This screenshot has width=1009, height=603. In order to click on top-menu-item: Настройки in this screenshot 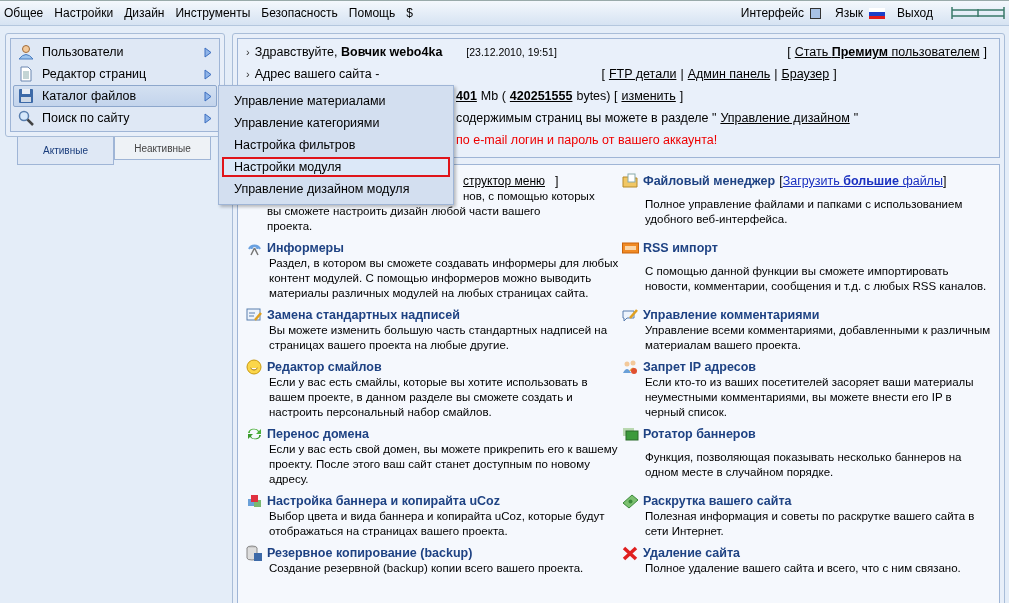, I will do `click(84, 13)`.